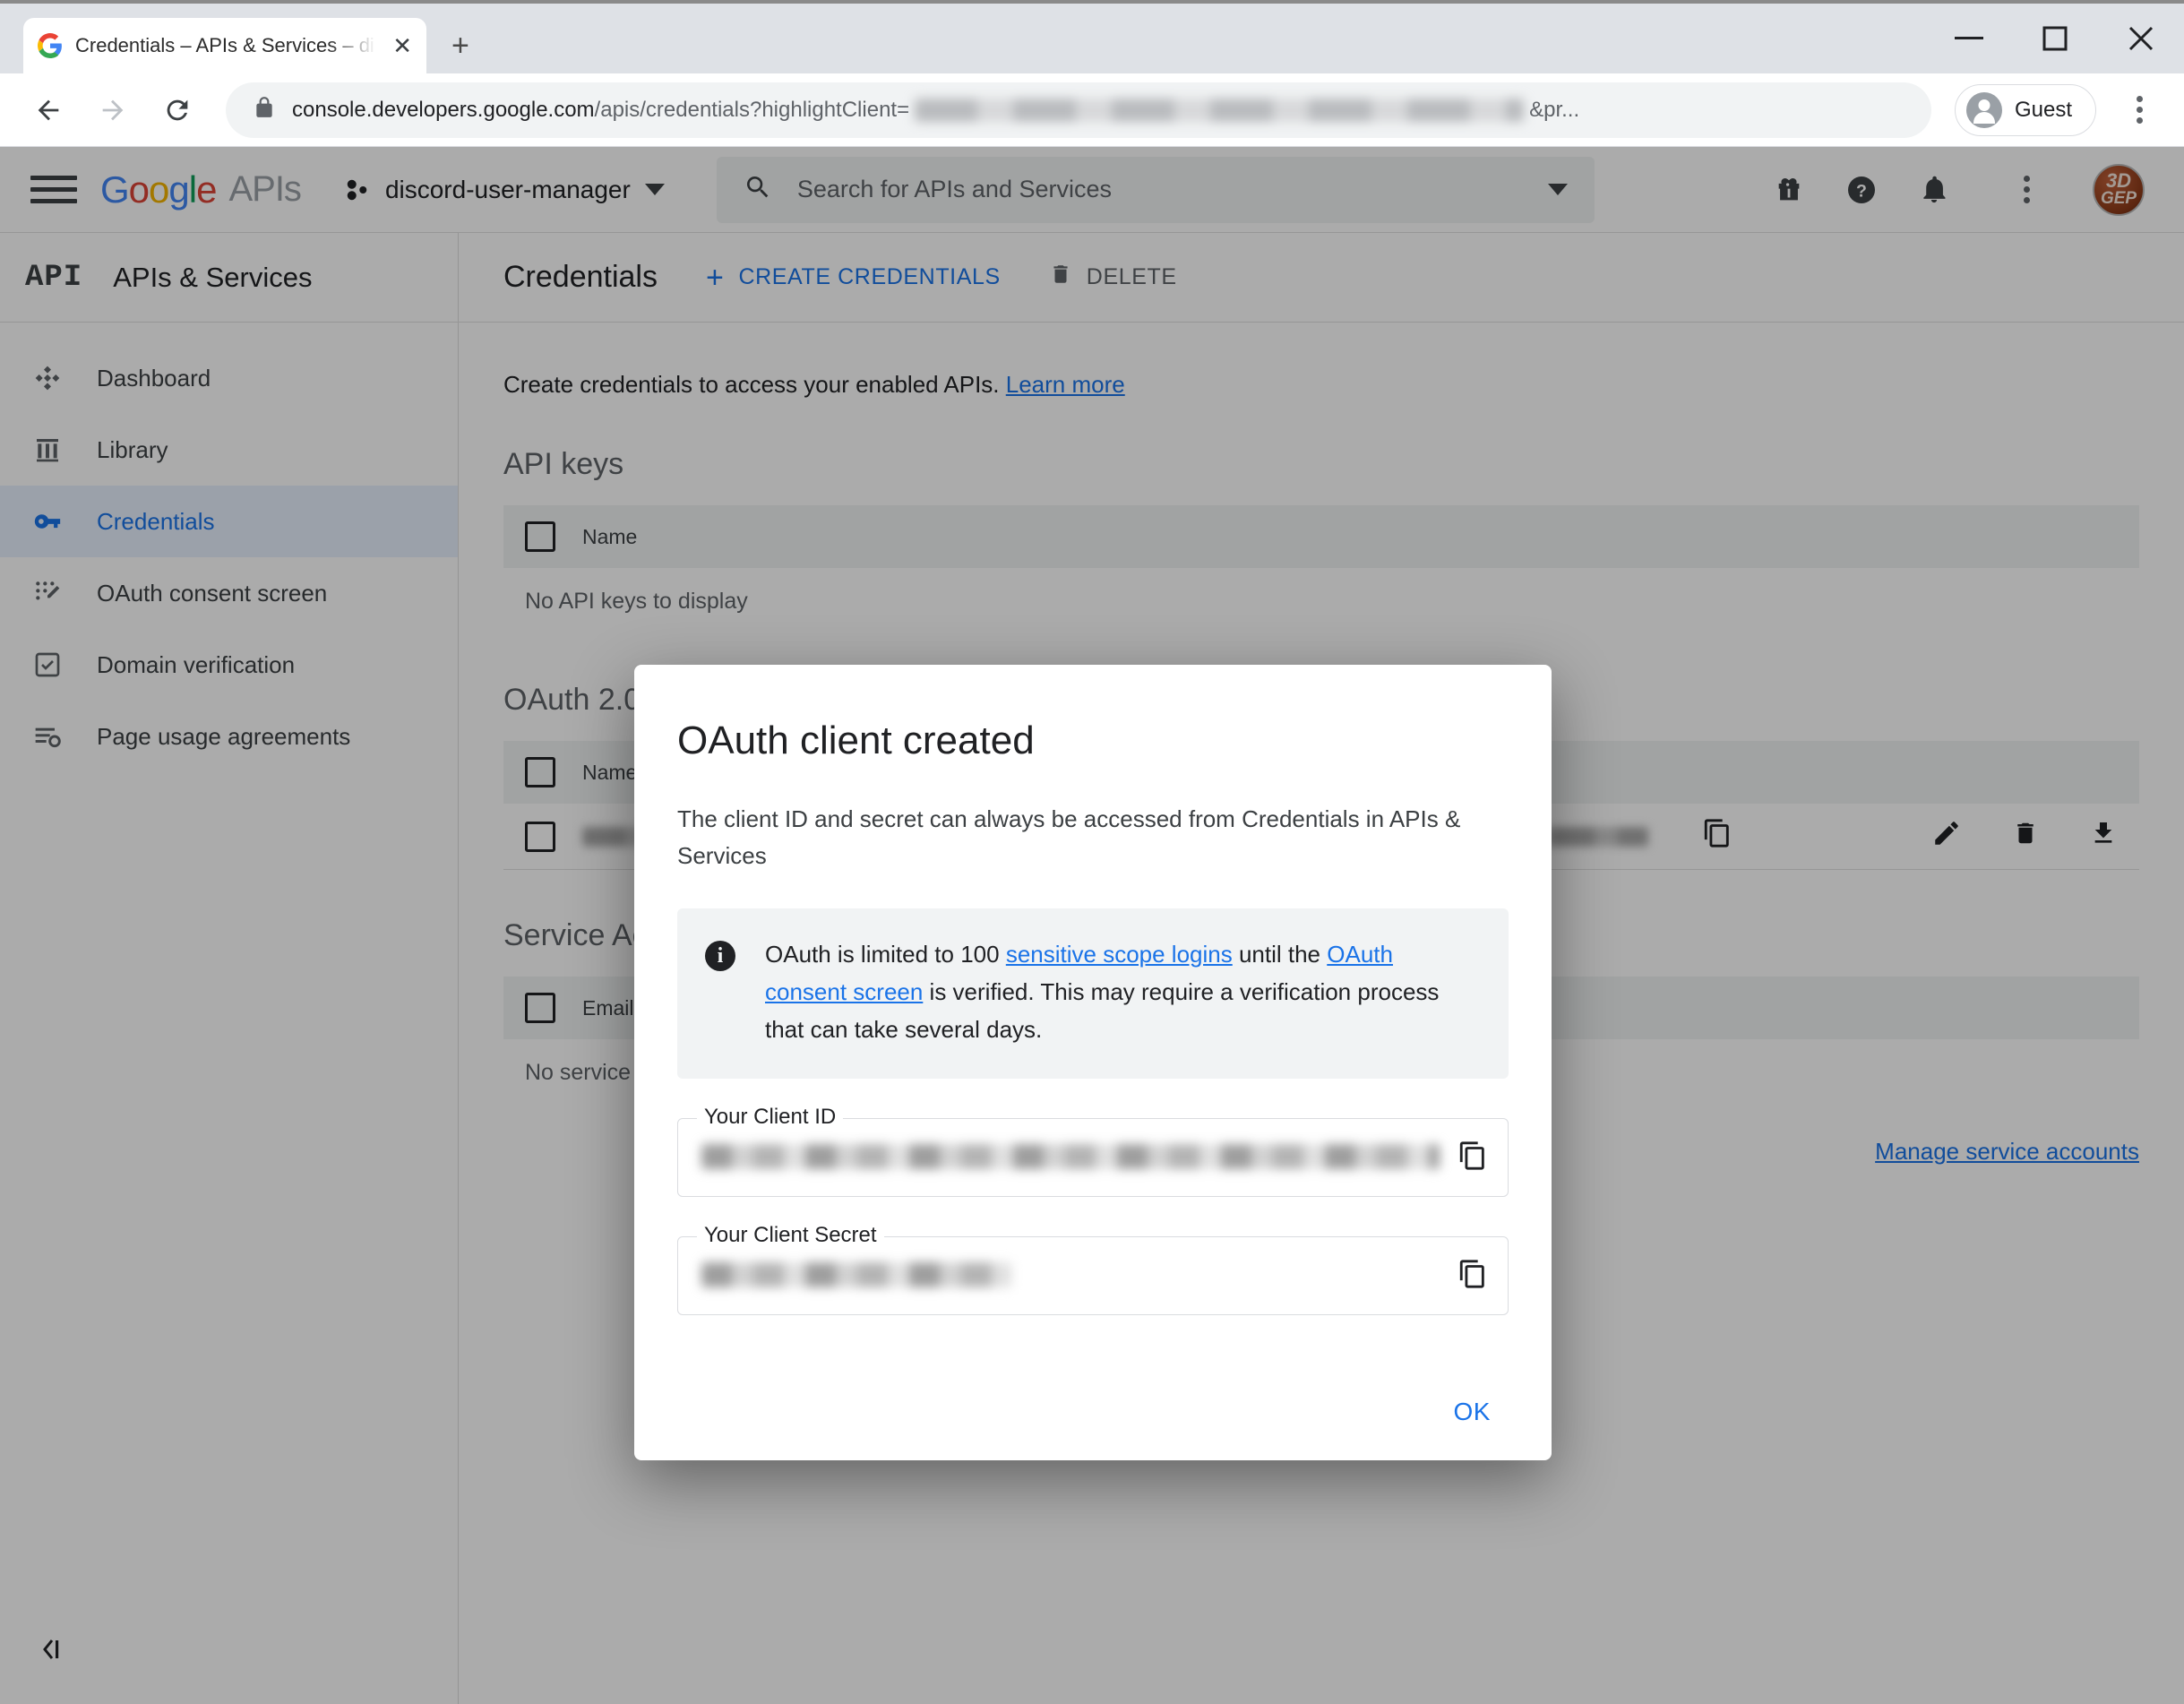 The height and width of the screenshot is (1704, 2184). I want to click on client-secret-redacted, so click(856, 1275).